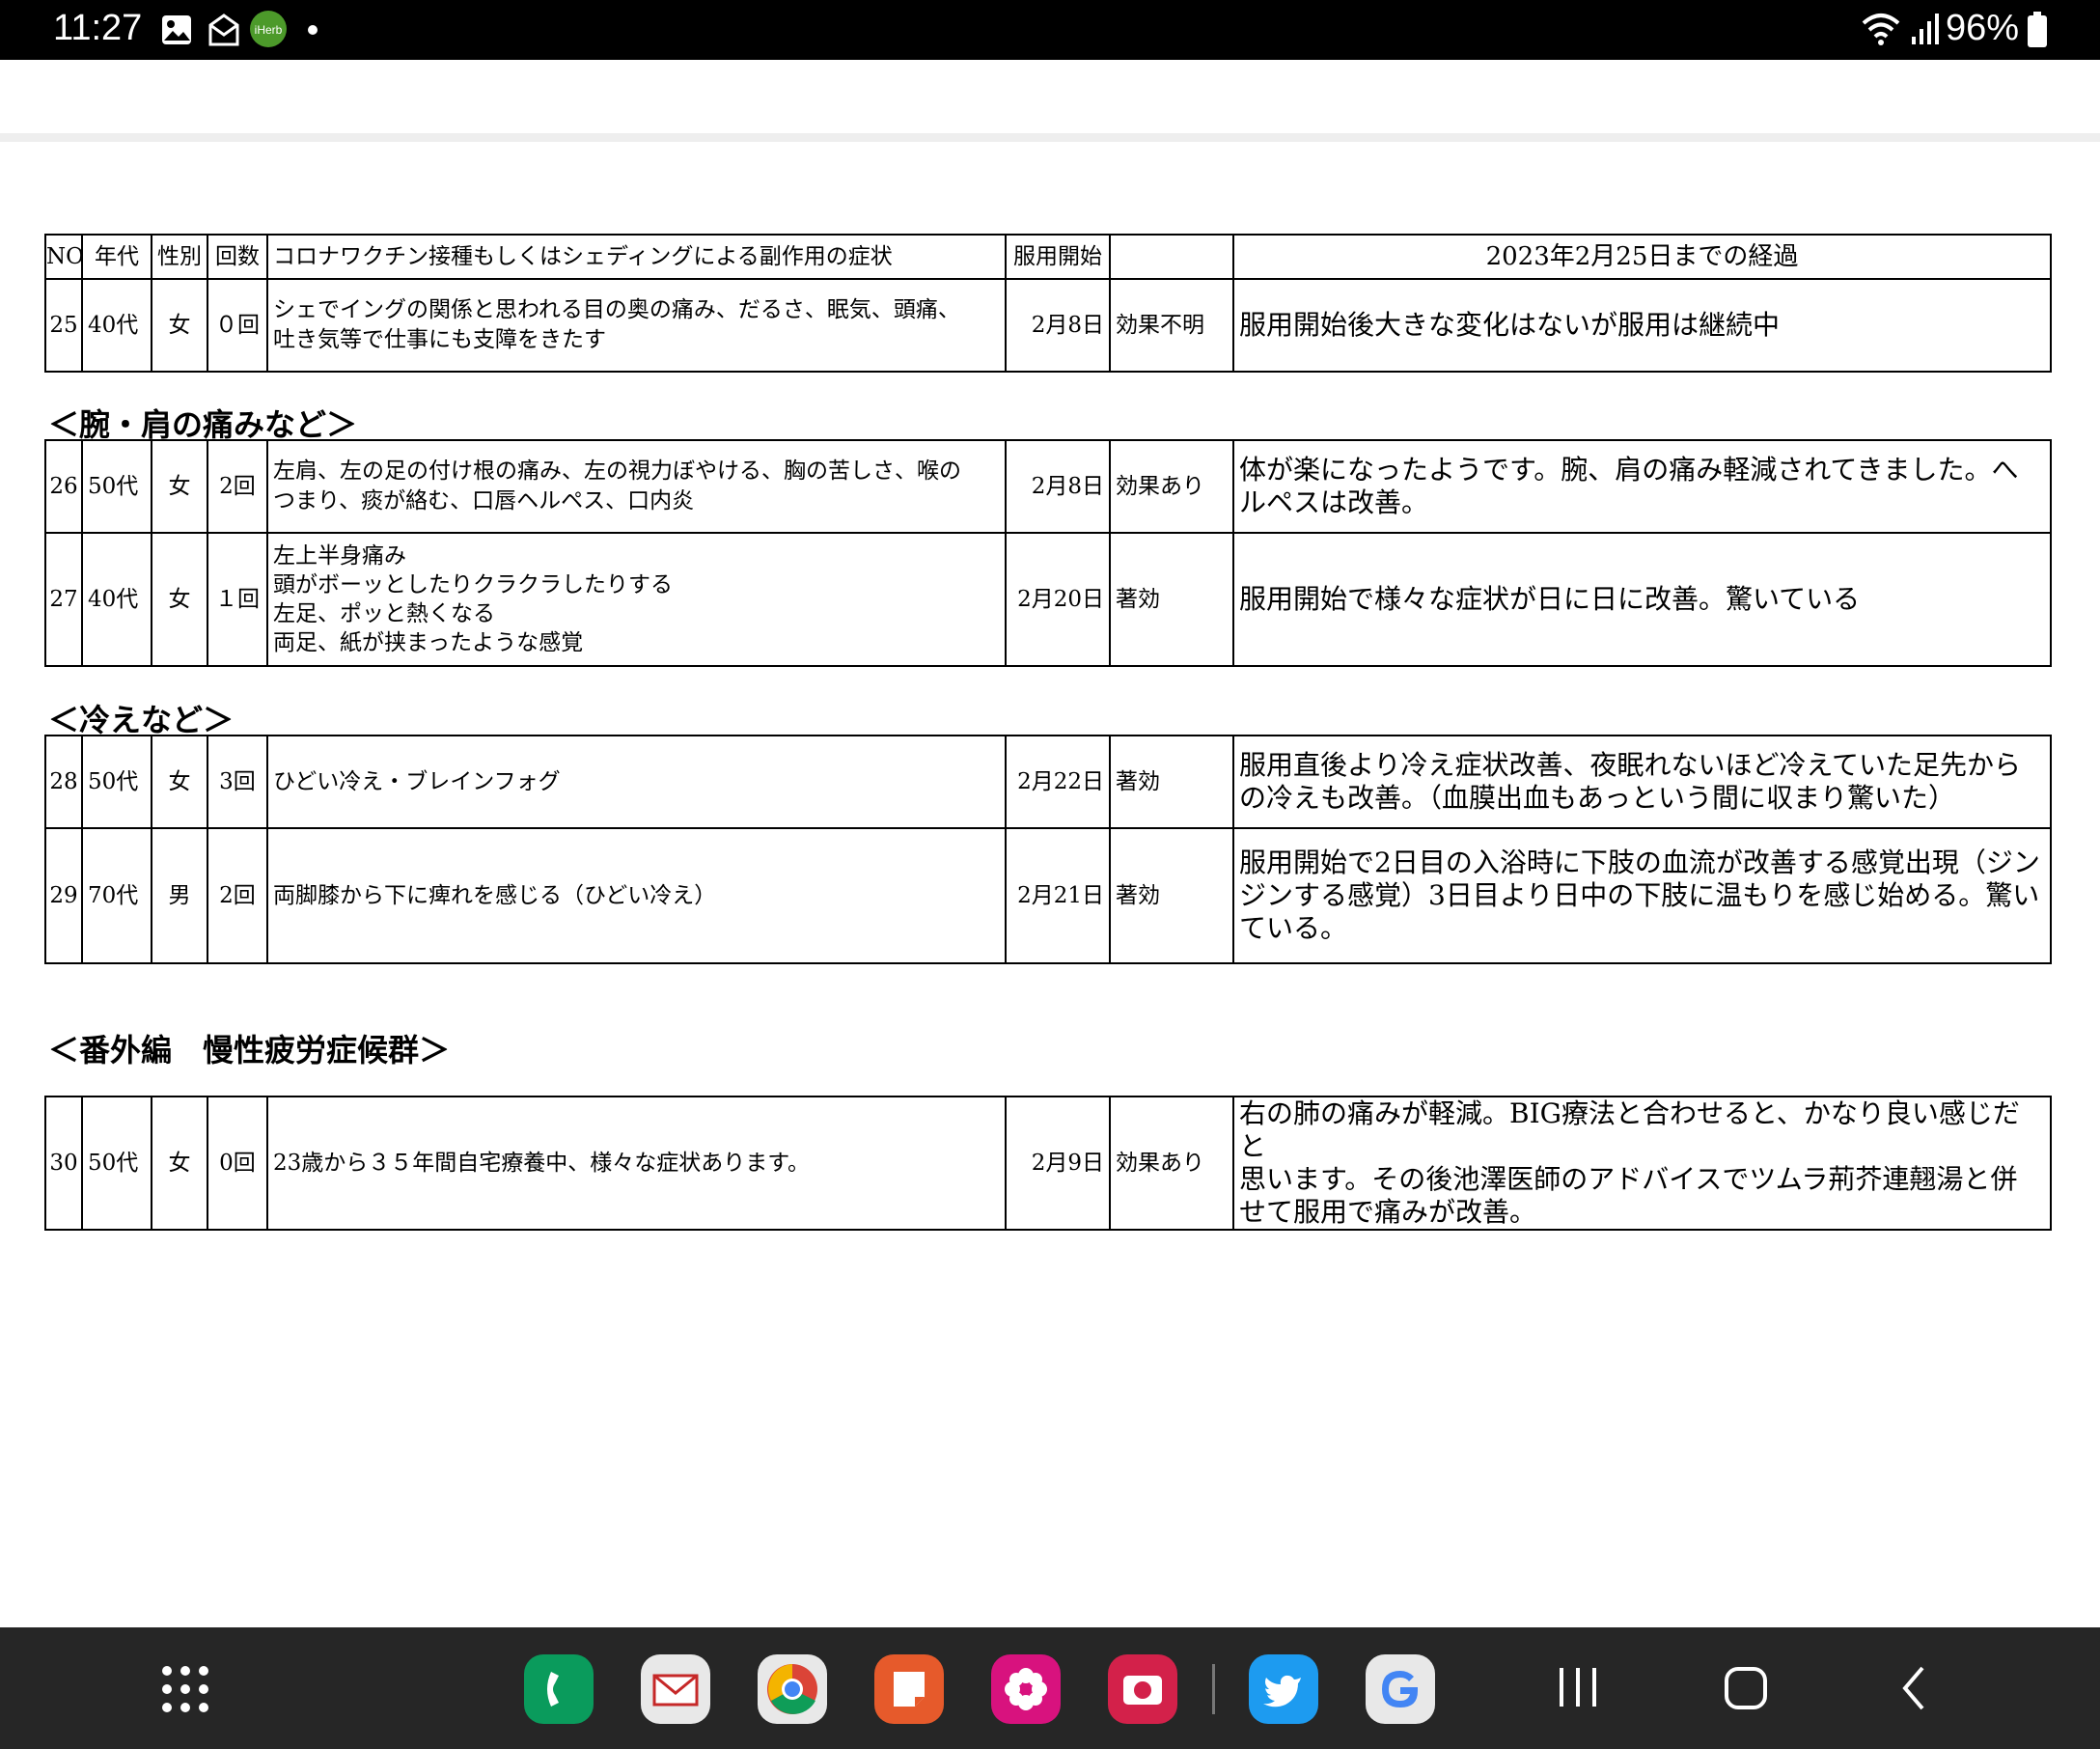 This screenshot has height=1749, width=2100. Describe the element at coordinates (541, 1163) in the screenshot. I see `symptom-line: 23歳から３５年間自宅療養中、様々な症状あります。` at that location.